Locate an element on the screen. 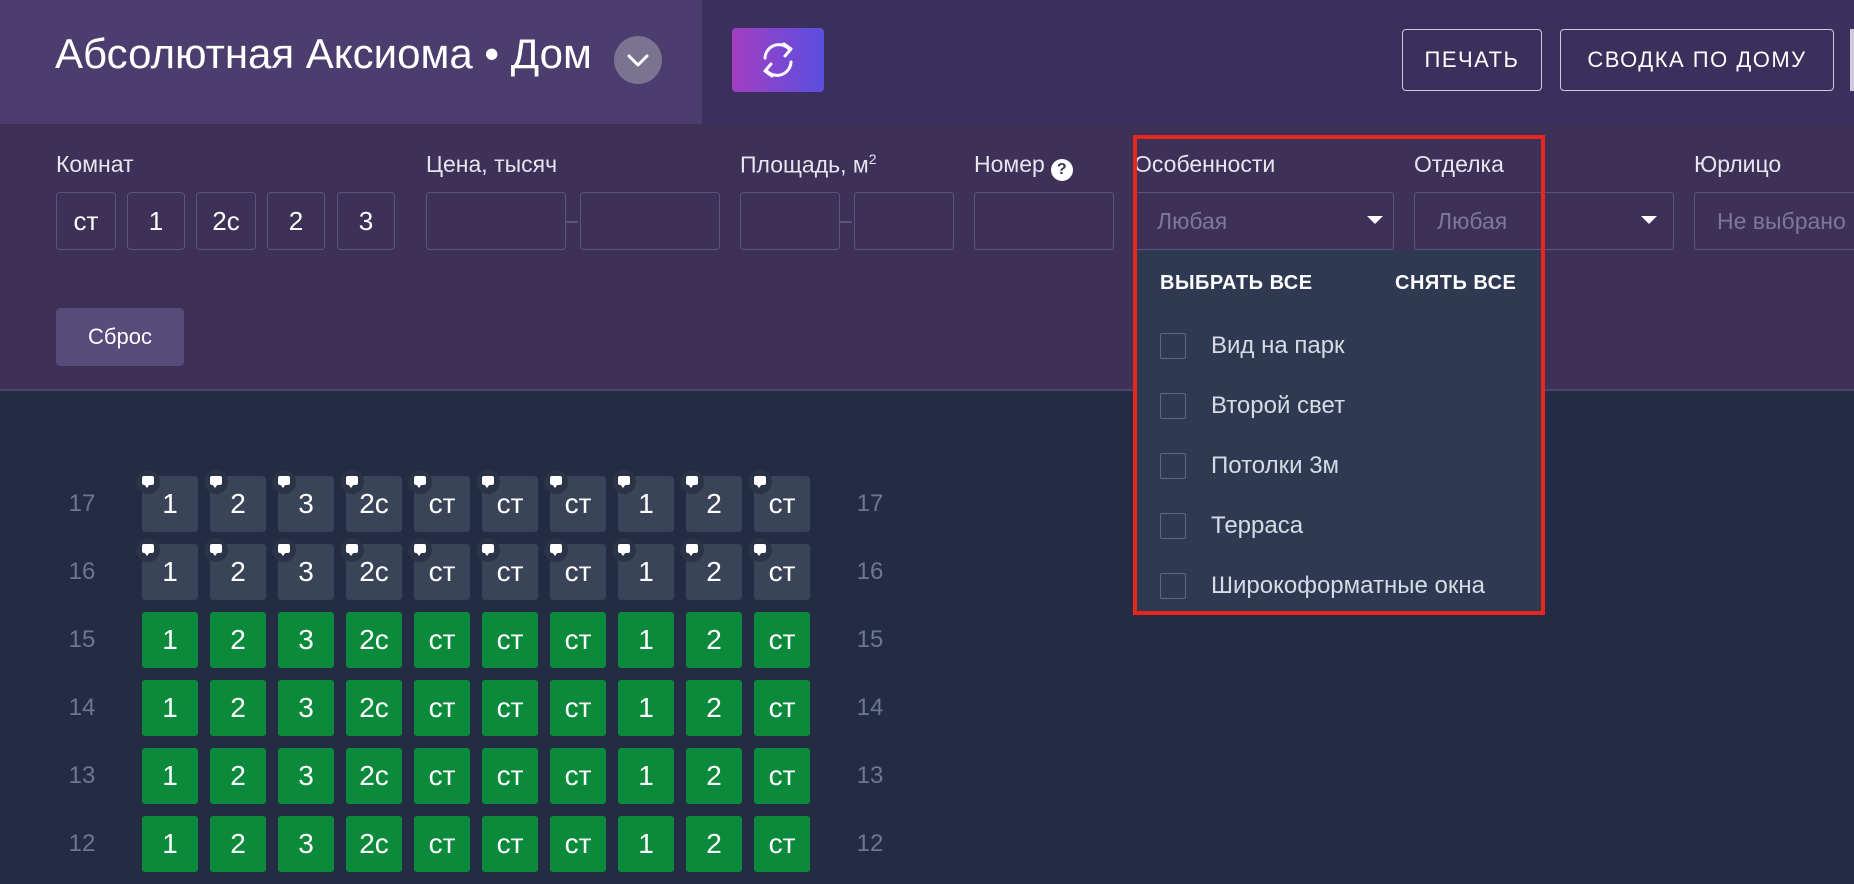 The height and width of the screenshot is (884, 1854). rooms-option-studio: ст is located at coordinates (86, 221).